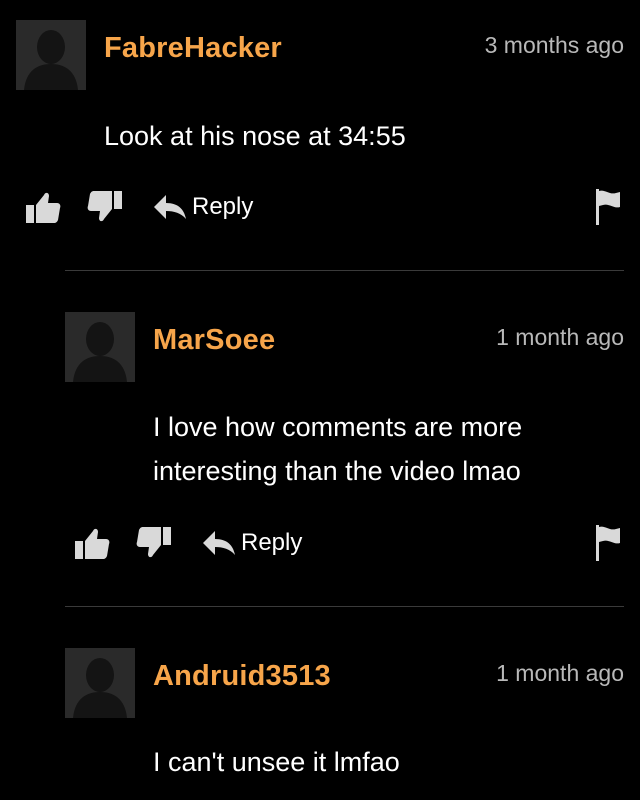  I want to click on comment-text-line: interesting than the video lmao, so click(337, 471).